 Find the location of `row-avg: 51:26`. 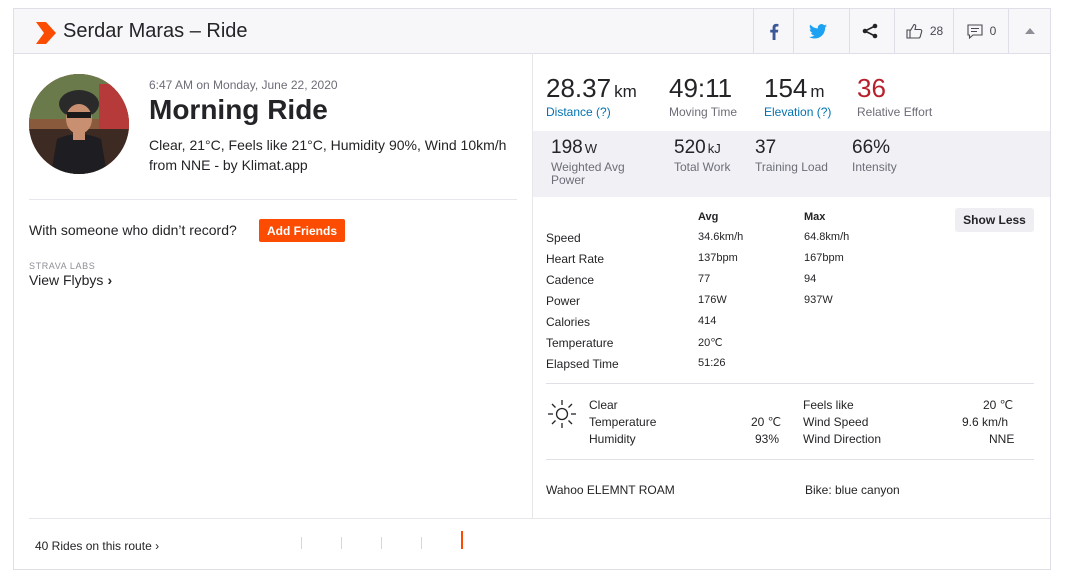

row-avg: 51:26 is located at coordinates (712, 363).